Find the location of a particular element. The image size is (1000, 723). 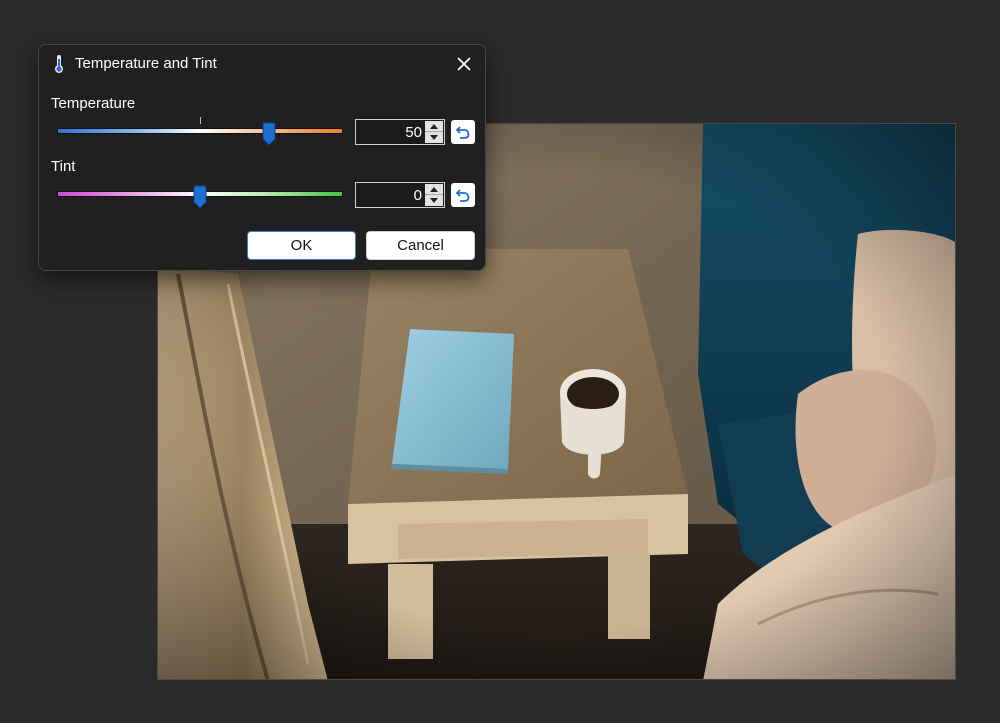

temperature-slider is located at coordinates (200, 131).